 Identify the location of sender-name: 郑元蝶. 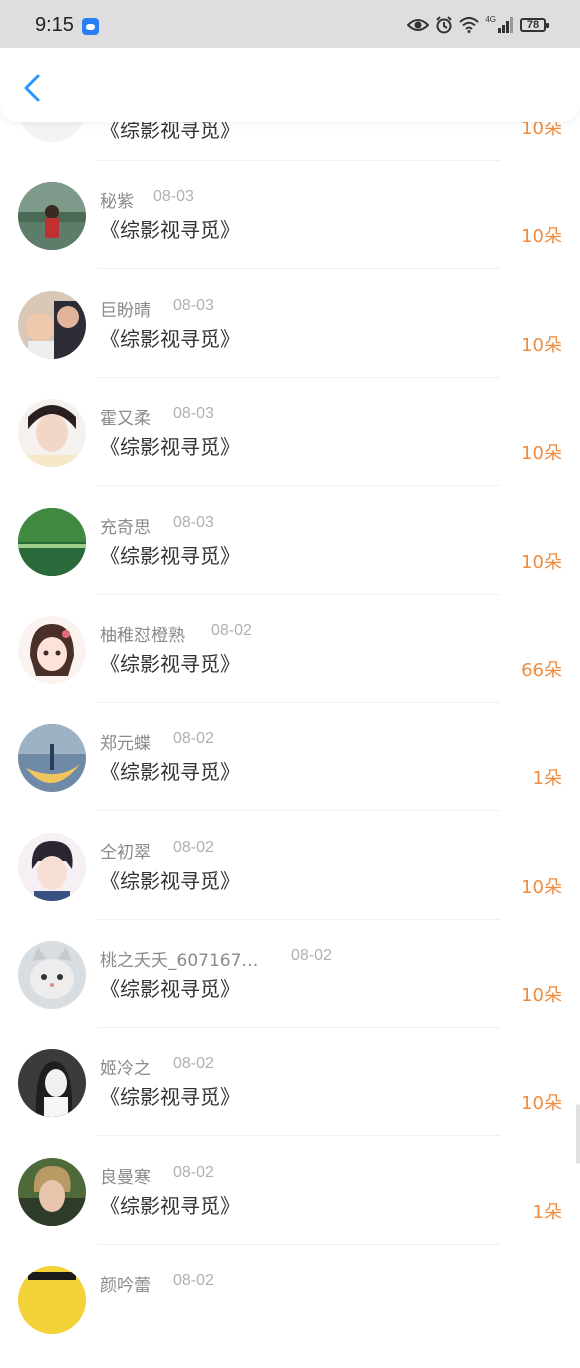
(125, 744).